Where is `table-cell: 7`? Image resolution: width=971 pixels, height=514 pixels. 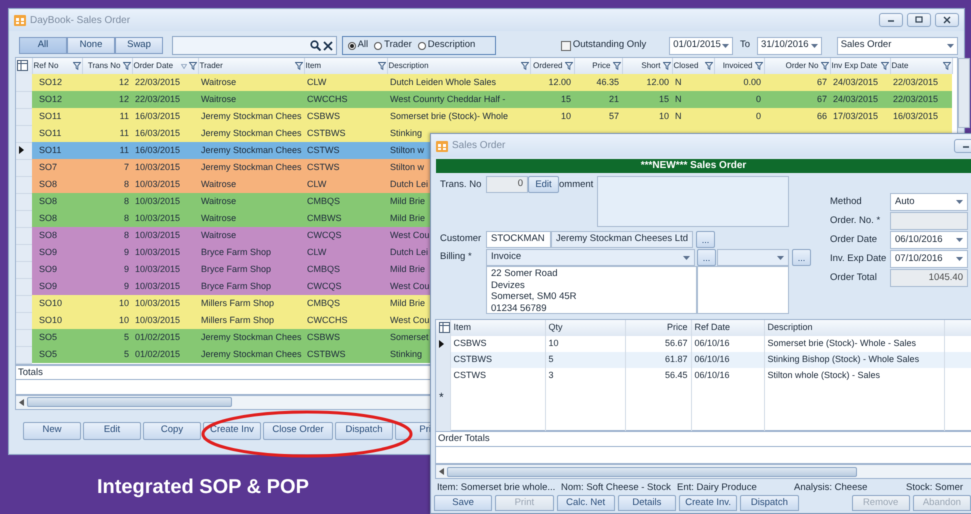 table-cell: 7 is located at coordinates (126, 167).